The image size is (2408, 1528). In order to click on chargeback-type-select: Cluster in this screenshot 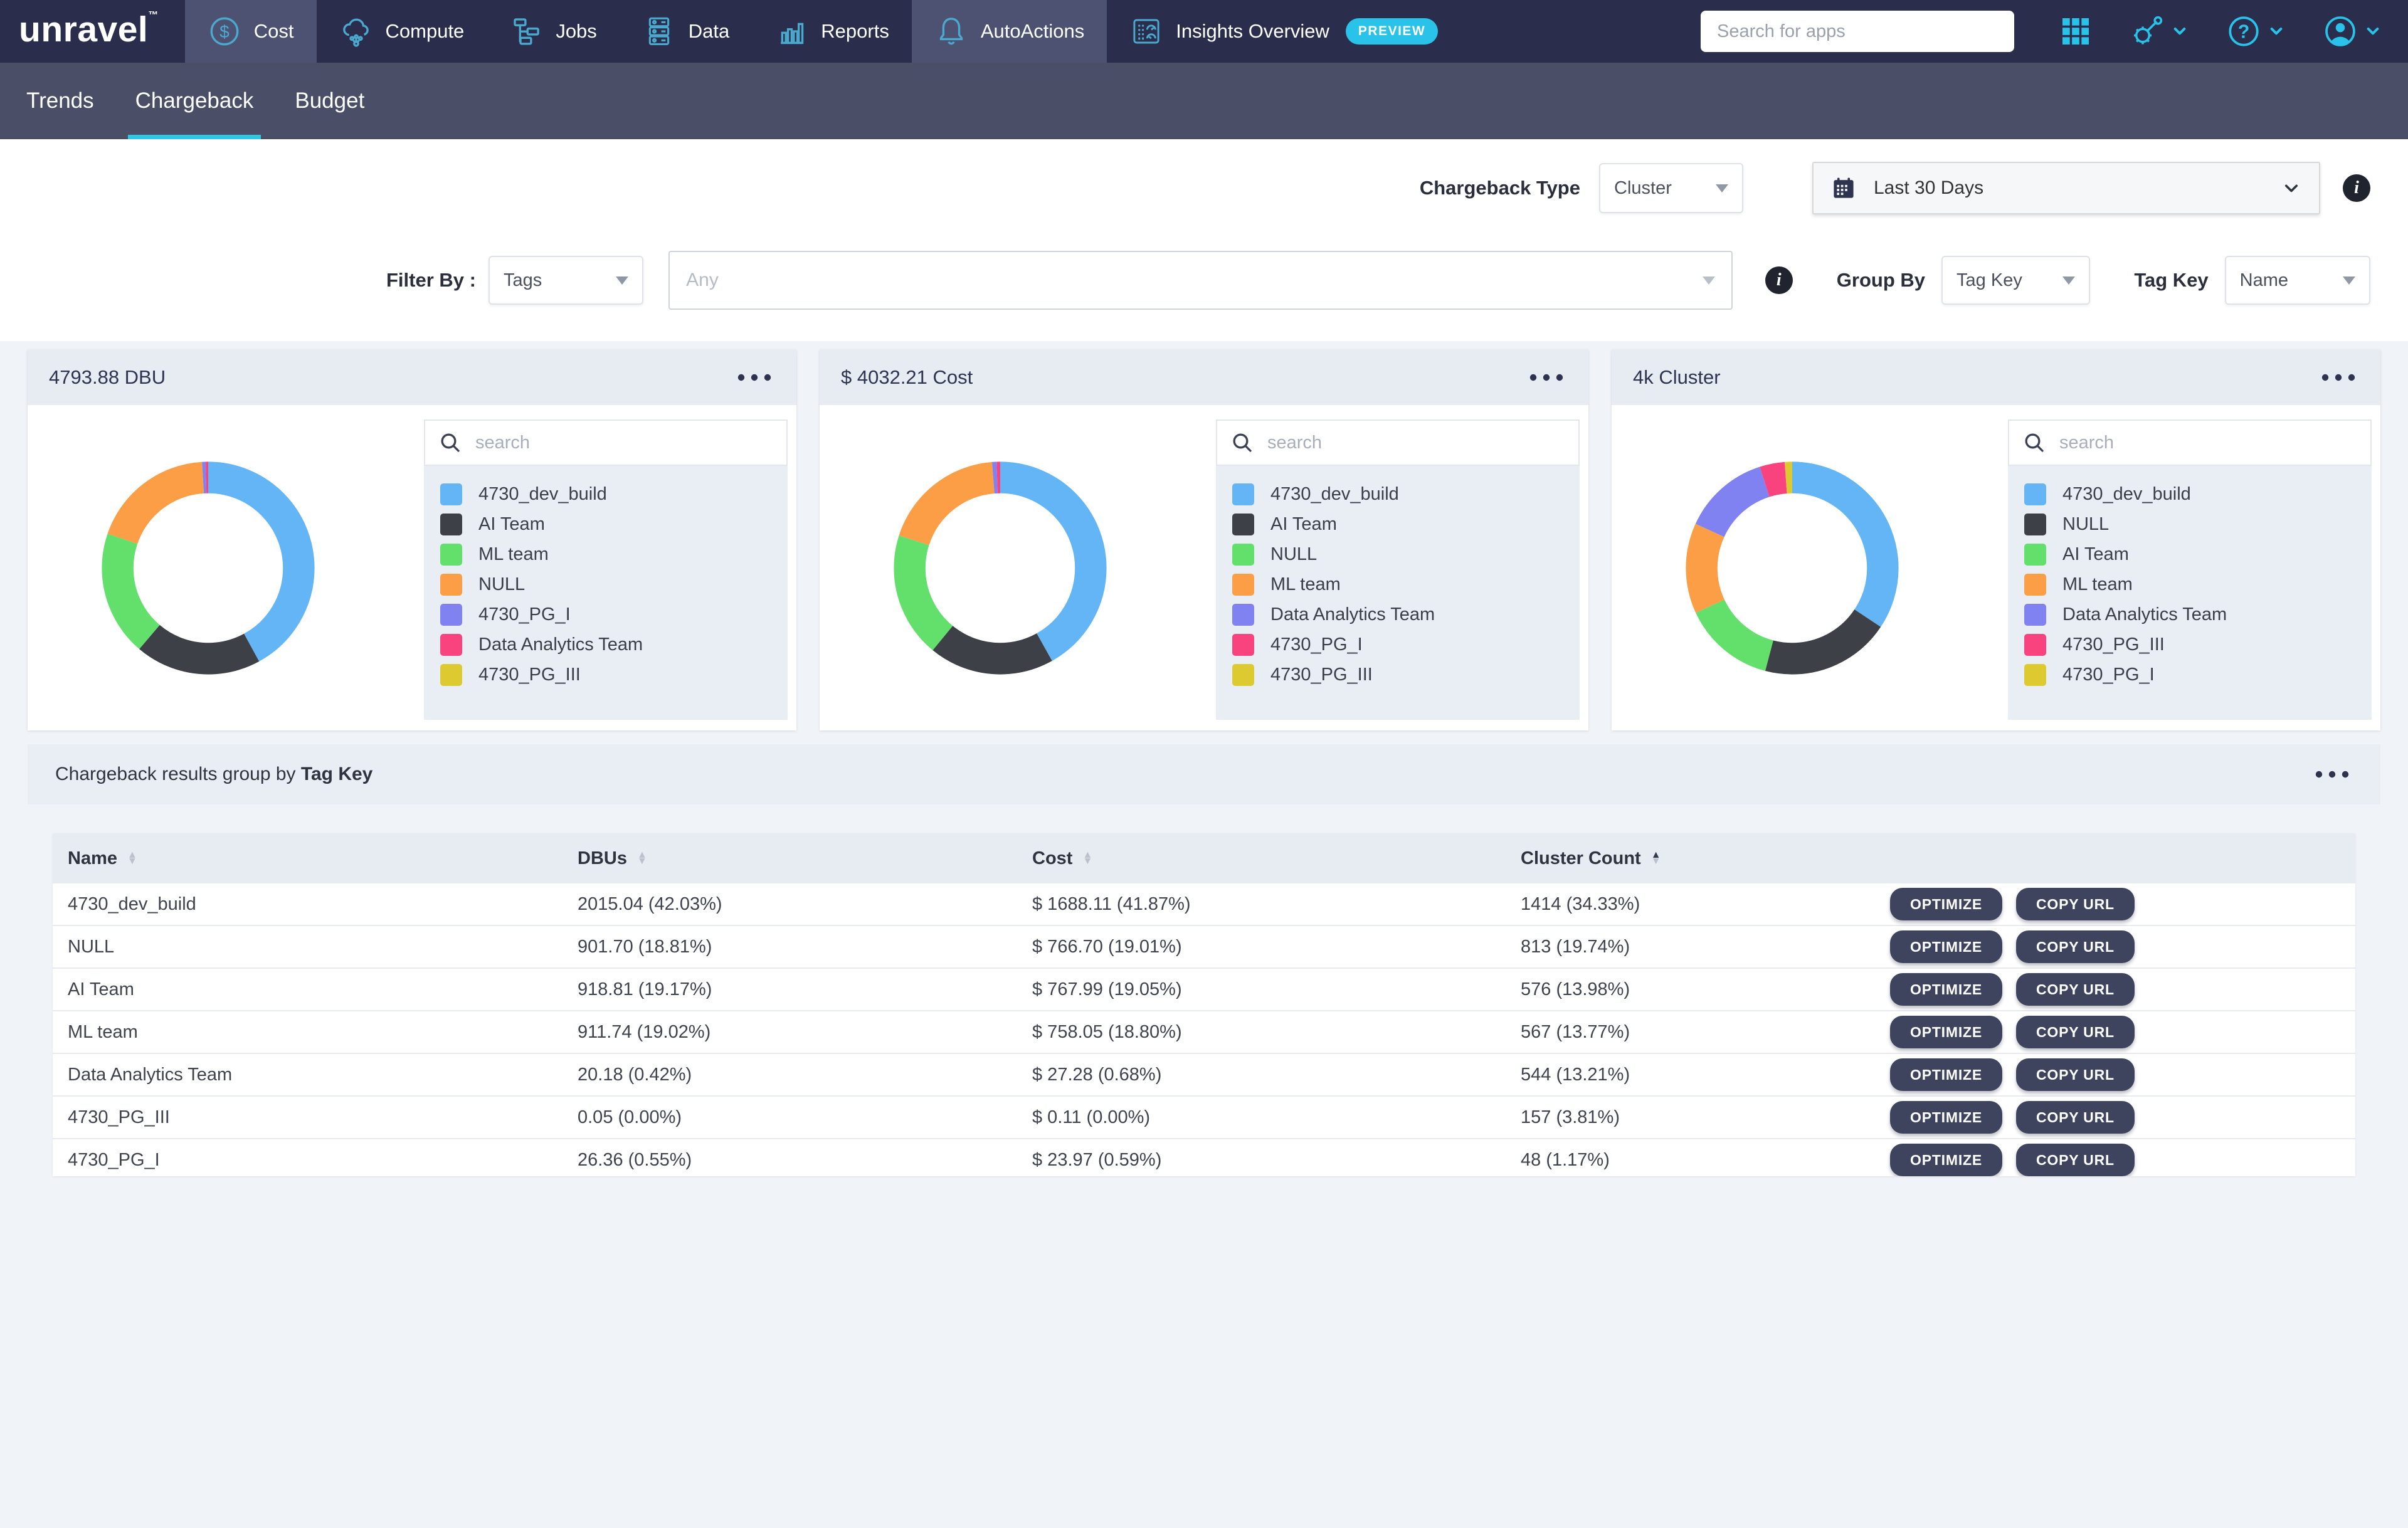, I will do `click(1671, 188)`.